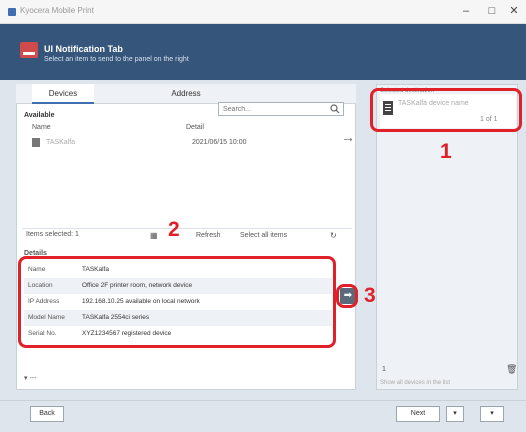 Image resolution: width=526 pixels, height=432 pixels. What do you see at coordinates (63, 94) in the screenshot?
I see `tab-devices: Devices` at bounding box center [63, 94].